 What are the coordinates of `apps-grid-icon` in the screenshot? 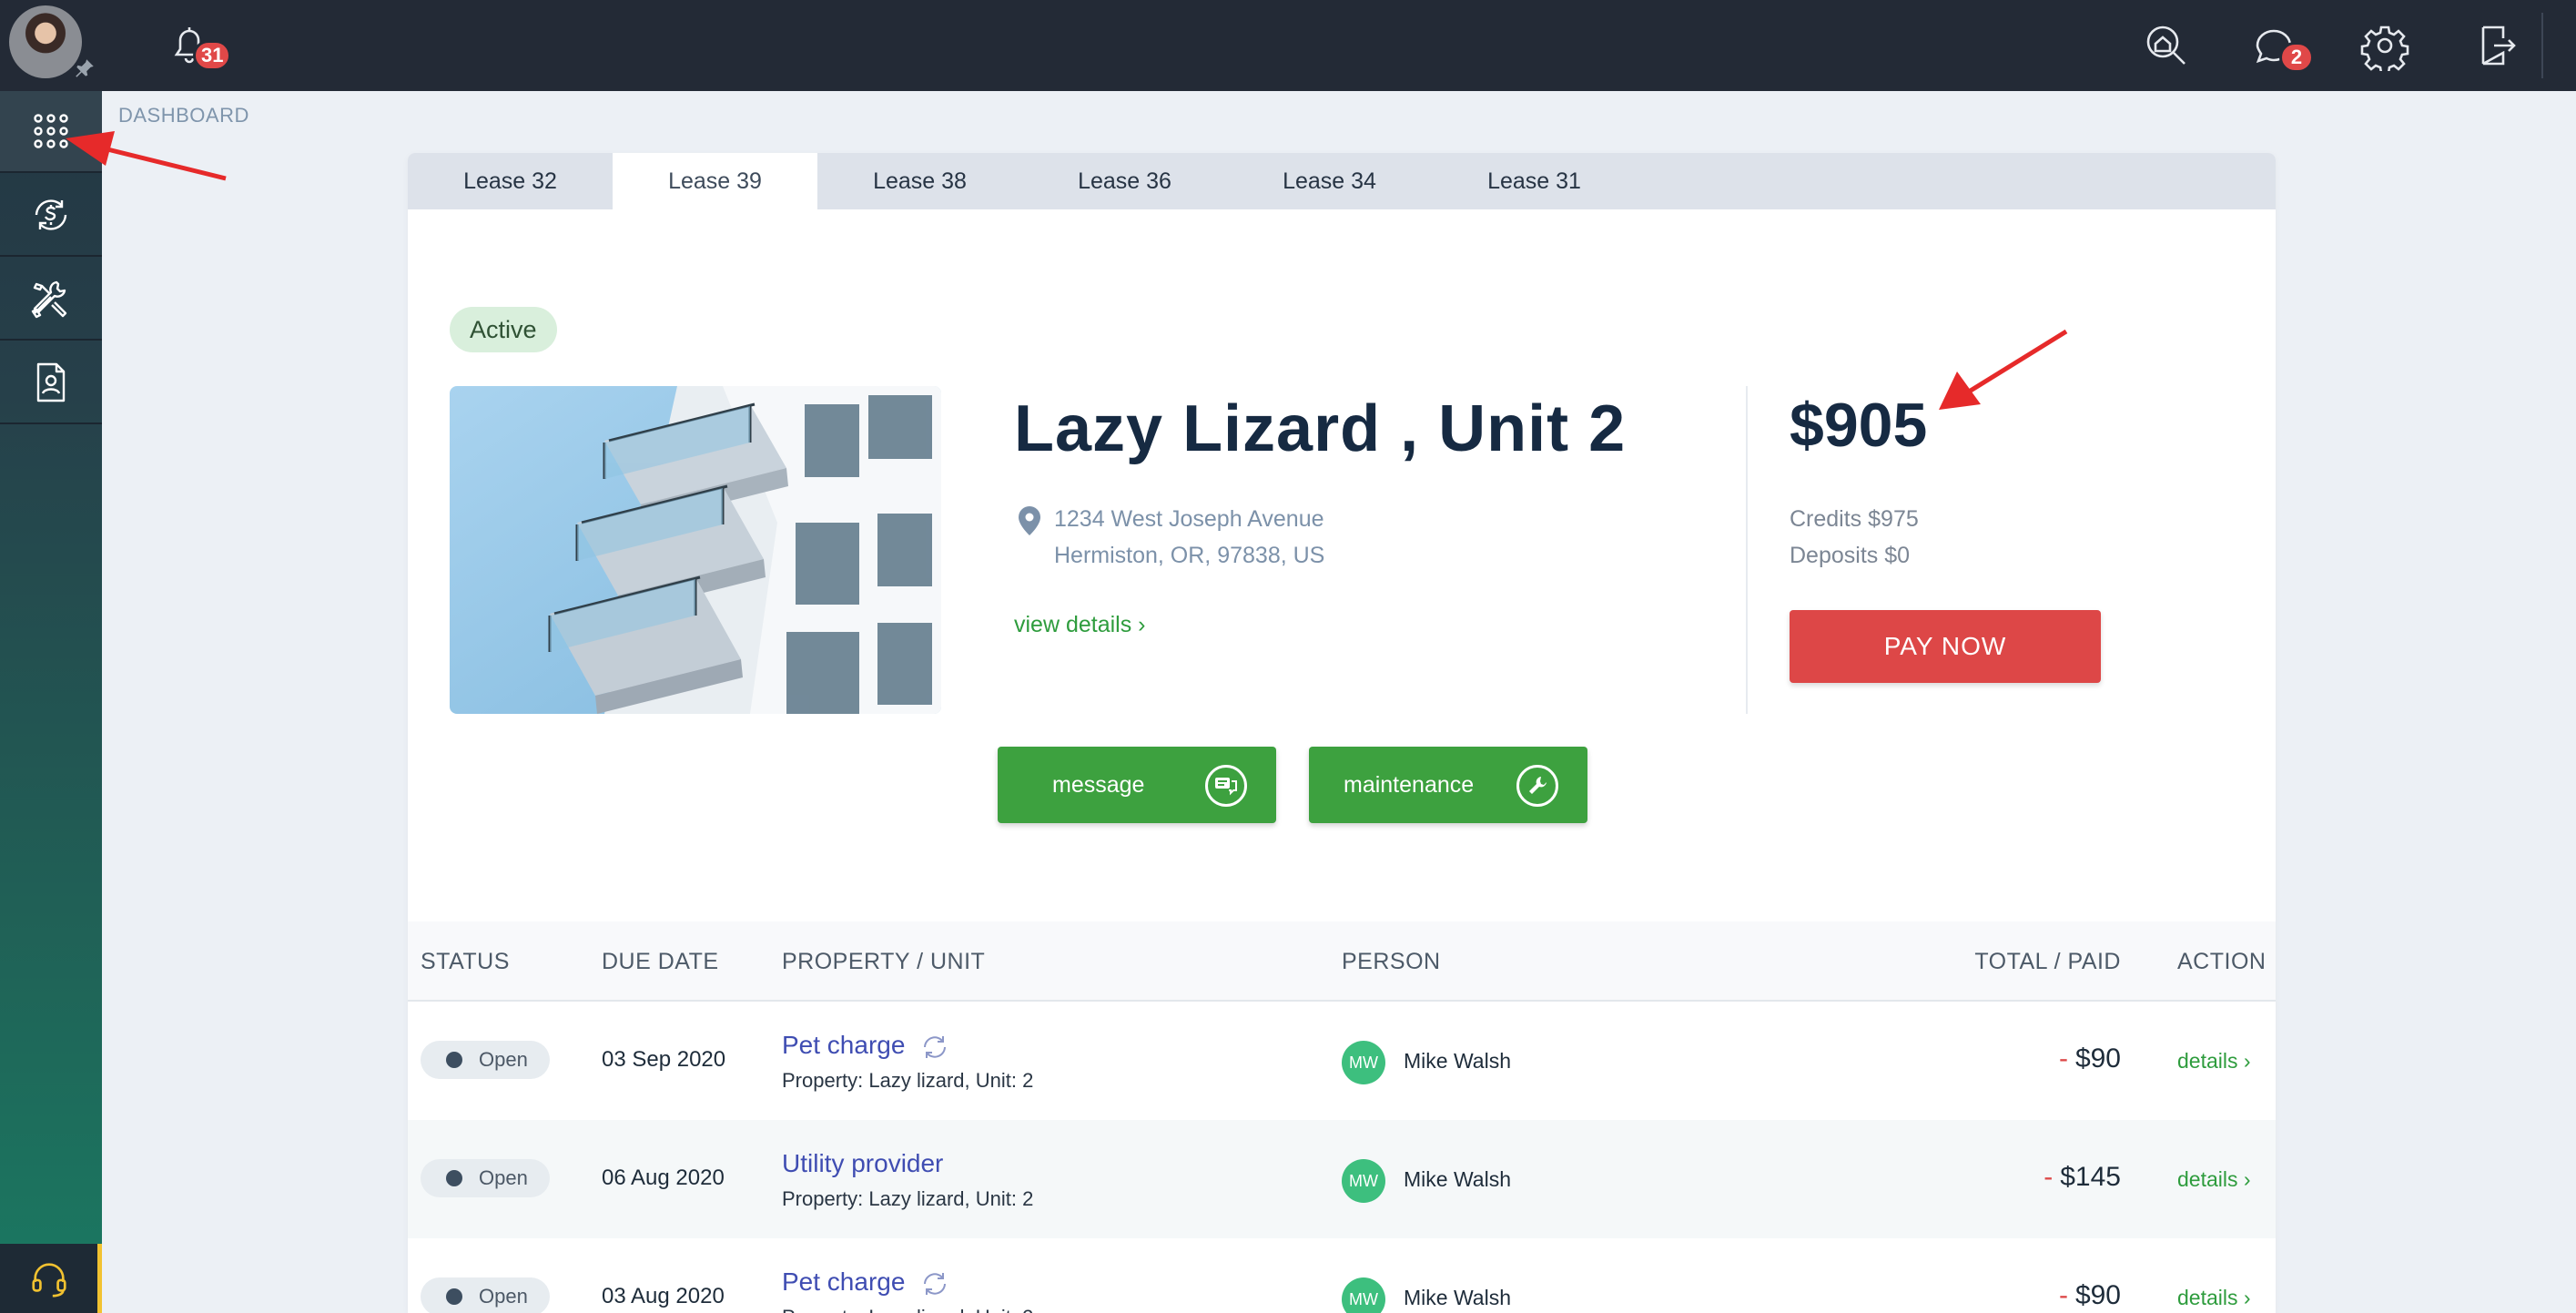 It's located at (51, 131).